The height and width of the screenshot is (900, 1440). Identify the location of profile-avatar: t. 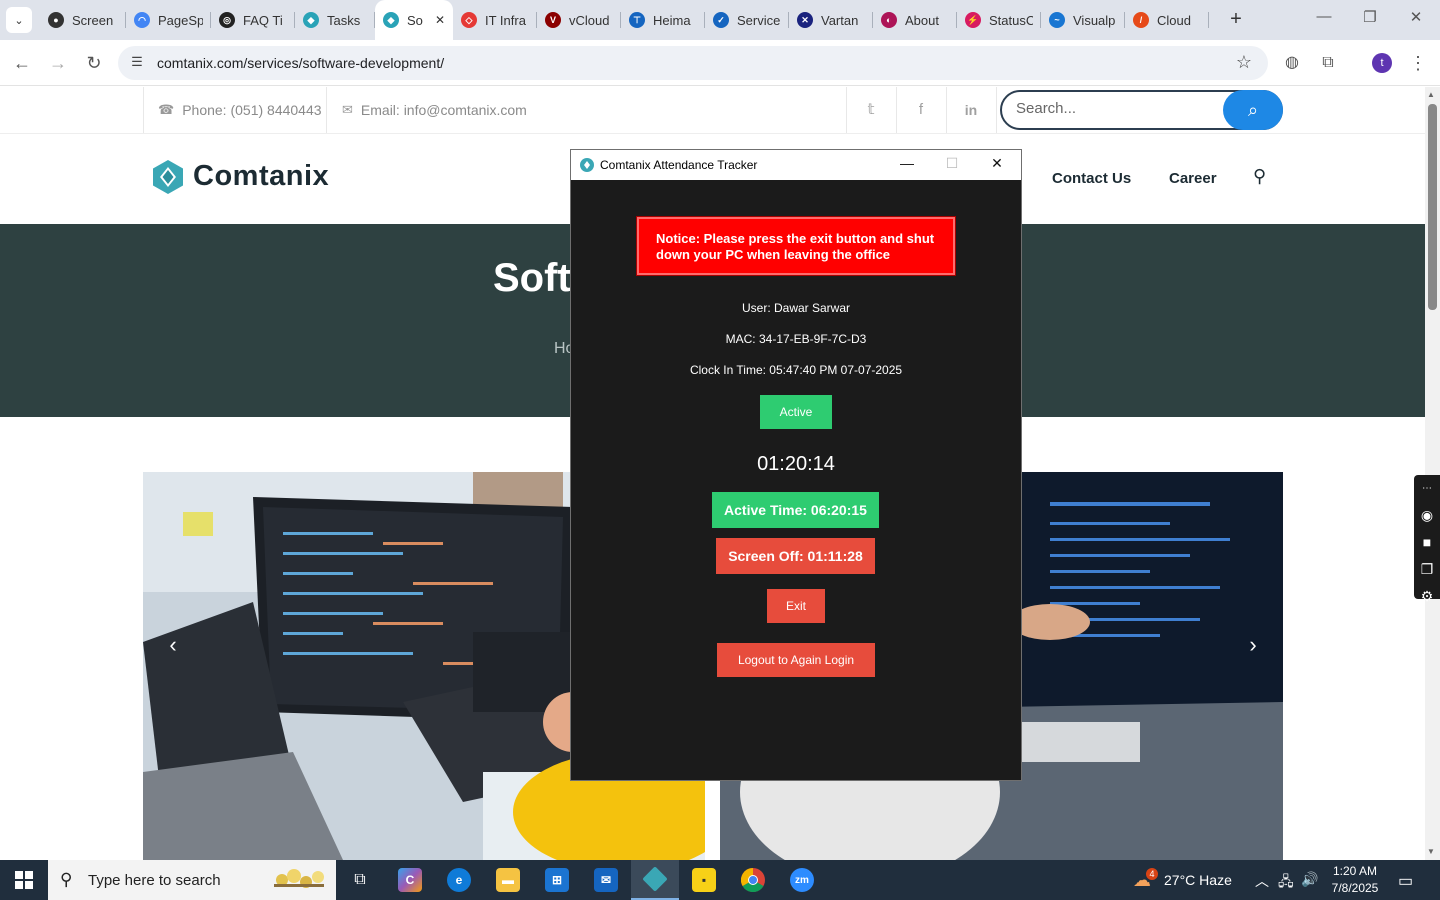
(1382, 63).